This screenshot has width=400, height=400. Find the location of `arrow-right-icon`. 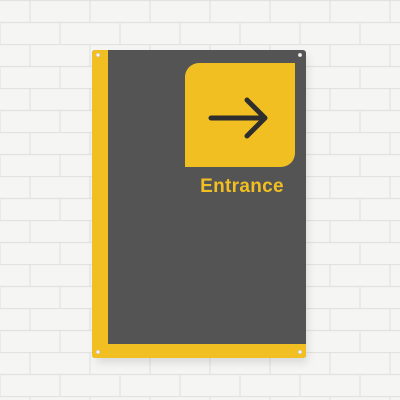

arrow-right-icon is located at coordinates (238, 118).